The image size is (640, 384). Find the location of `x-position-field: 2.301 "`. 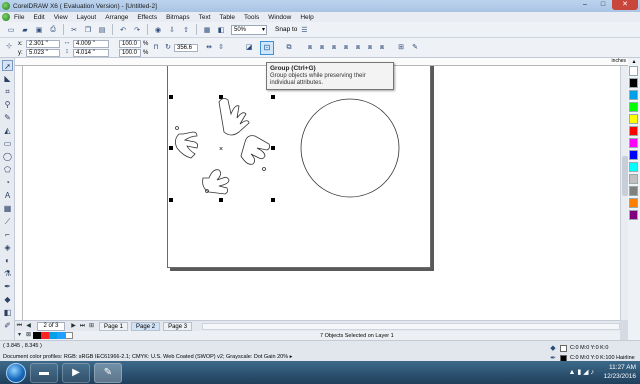

x-position-field: 2.301 " is located at coordinates (43, 44).